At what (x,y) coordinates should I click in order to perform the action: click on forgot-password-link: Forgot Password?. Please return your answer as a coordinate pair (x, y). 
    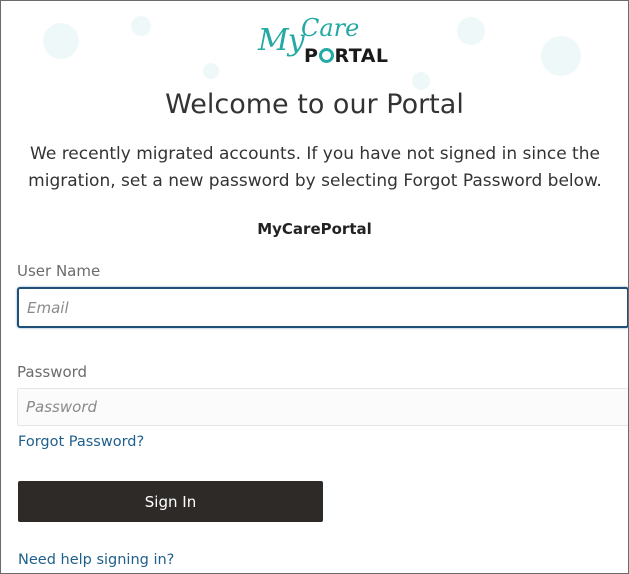
    Looking at the image, I should click on (81, 442).